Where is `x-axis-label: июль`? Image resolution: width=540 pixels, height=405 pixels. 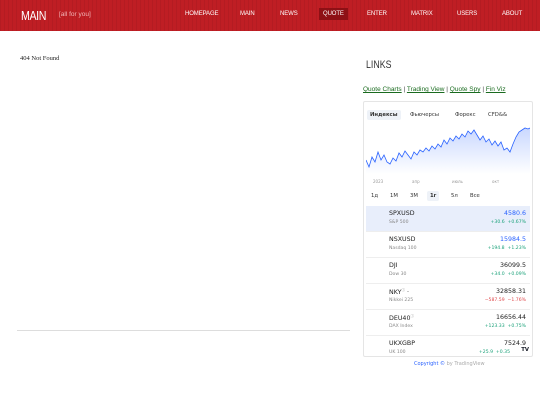 x-axis-label: июль is located at coordinates (457, 181).